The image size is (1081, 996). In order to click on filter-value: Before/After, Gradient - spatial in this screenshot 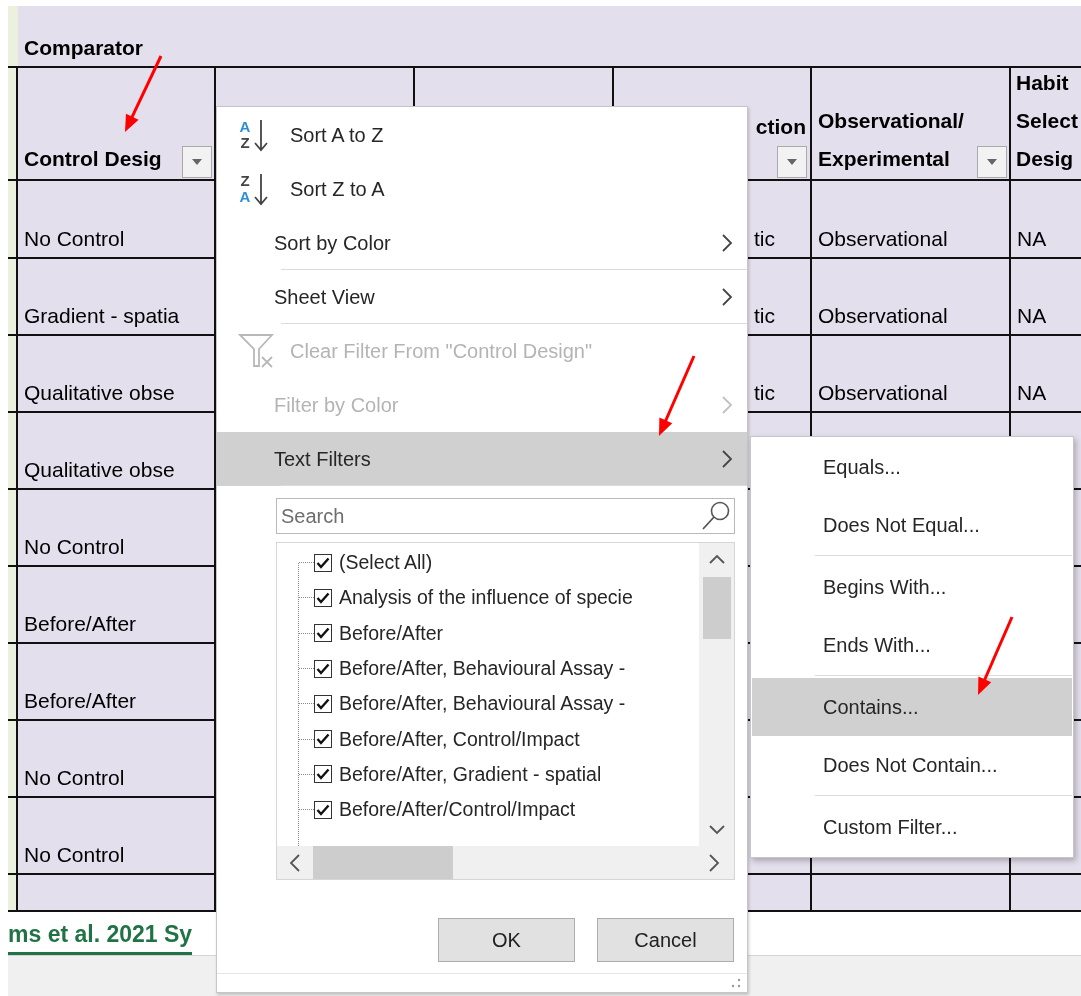, I will do `click(470, 774)`.